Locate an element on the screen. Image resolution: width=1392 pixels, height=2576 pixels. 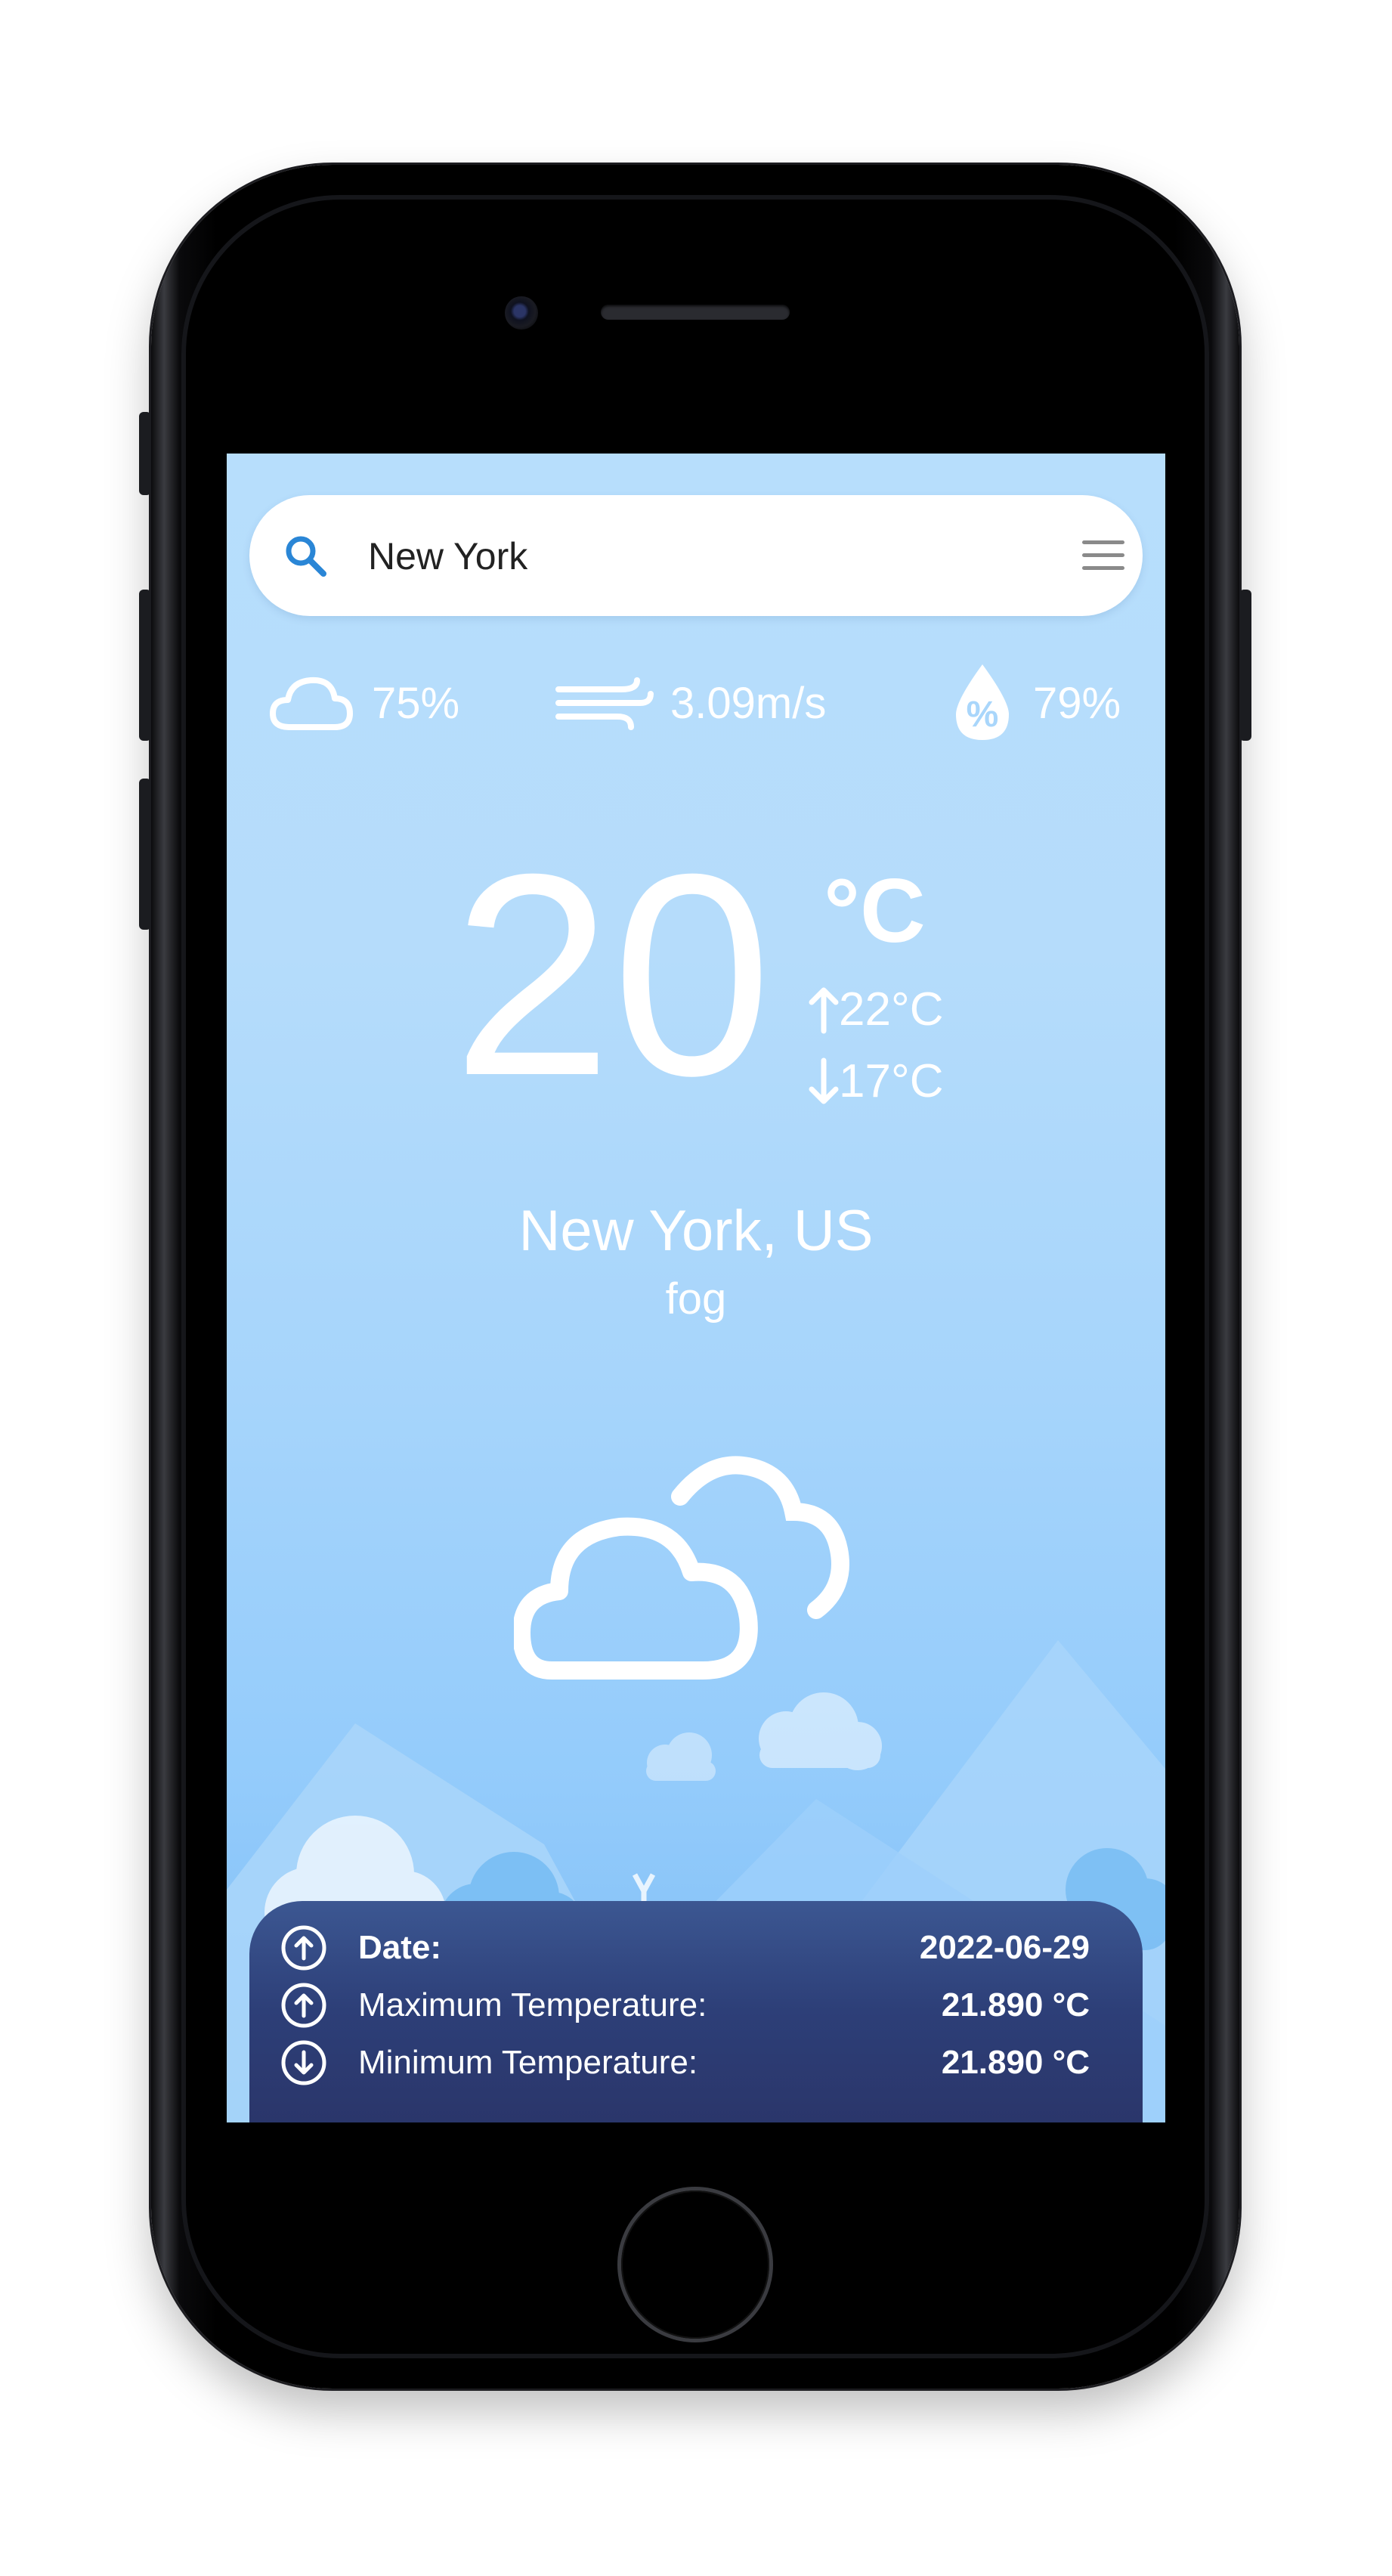
menu-icon is located at coordinates (1103, 555).